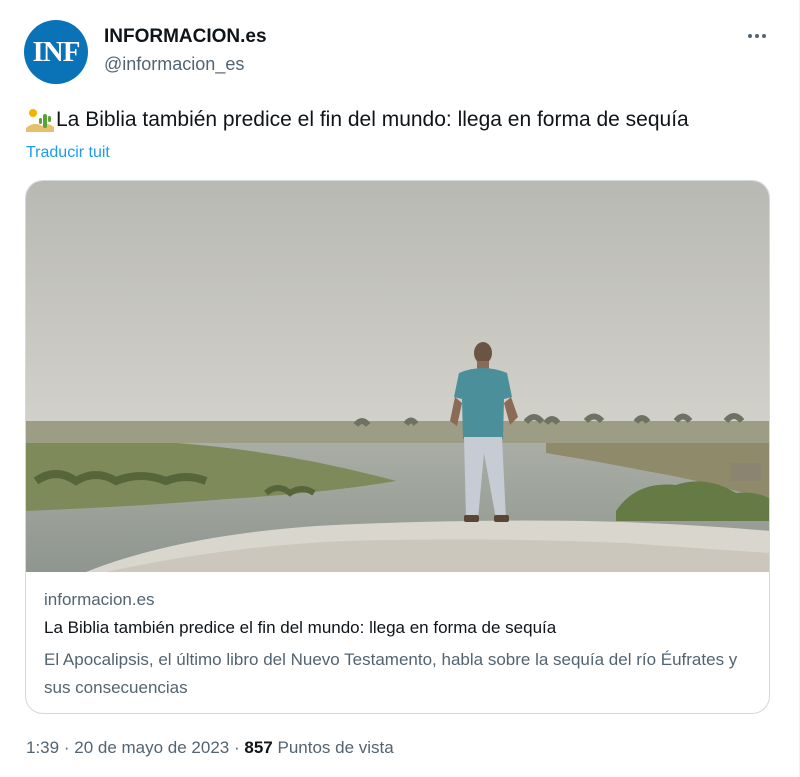  What do you see at coordinates (174, 64) in the screenshot?
I see `author-handle: @informacion_es` at bounding box center [174, 64].